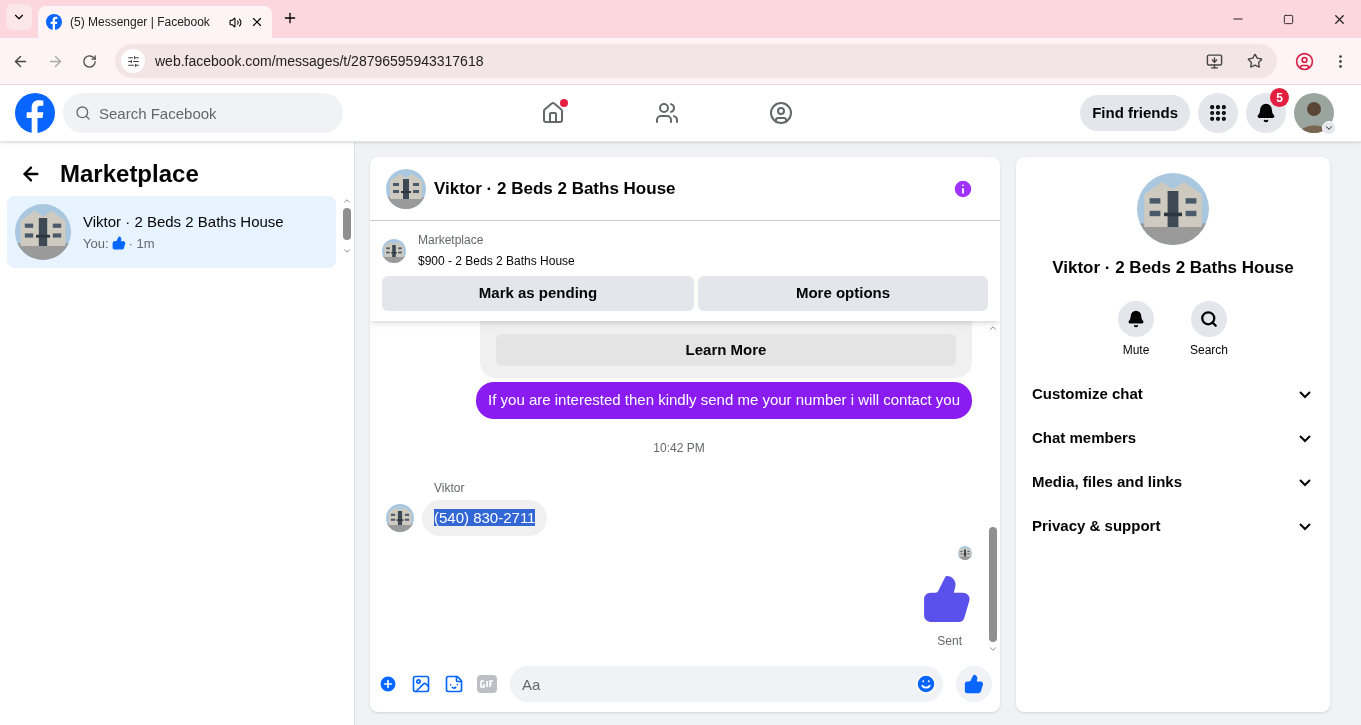 Image resolution: width=1361 pixels, height=725 pixels. Describe the element at coordinates (454, 684) in the screenshot. I see `sticker-icon` at that location.